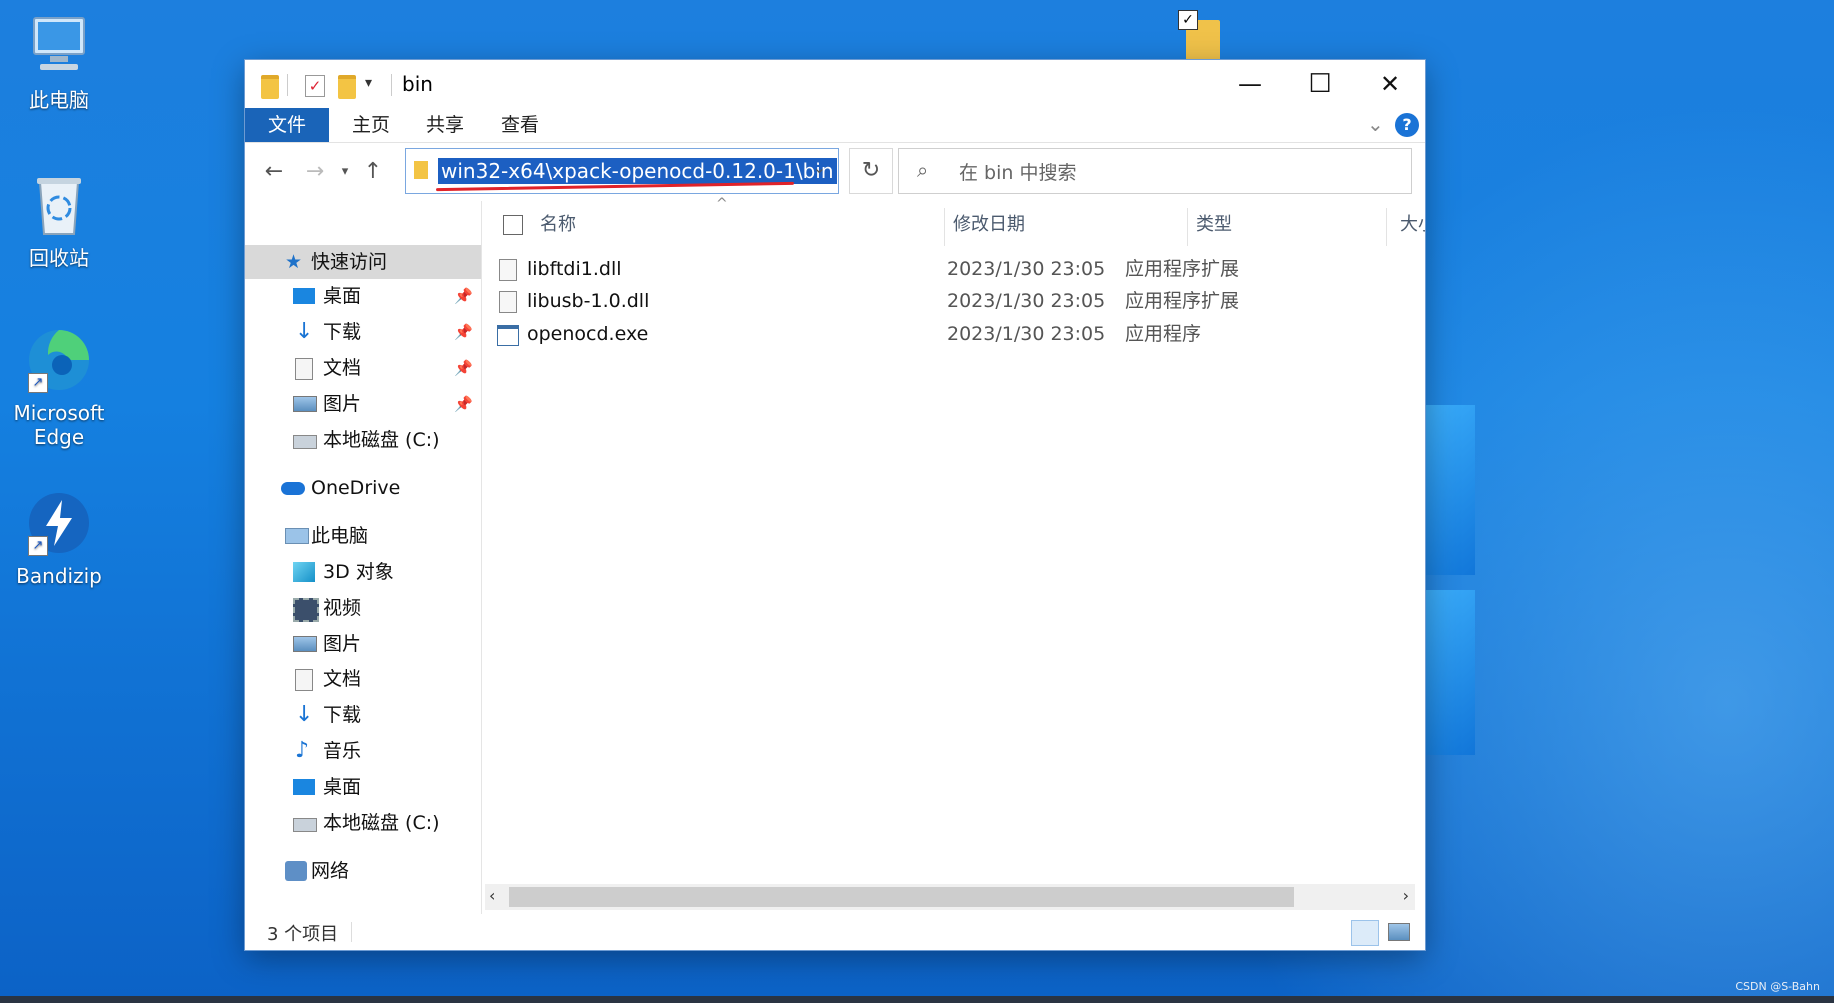 This screenshot has height=1003, width=1834. What do you see at coordinates (304, 572) in the screenshot?
I see `cube-icon` at bounding box center [304, 572].